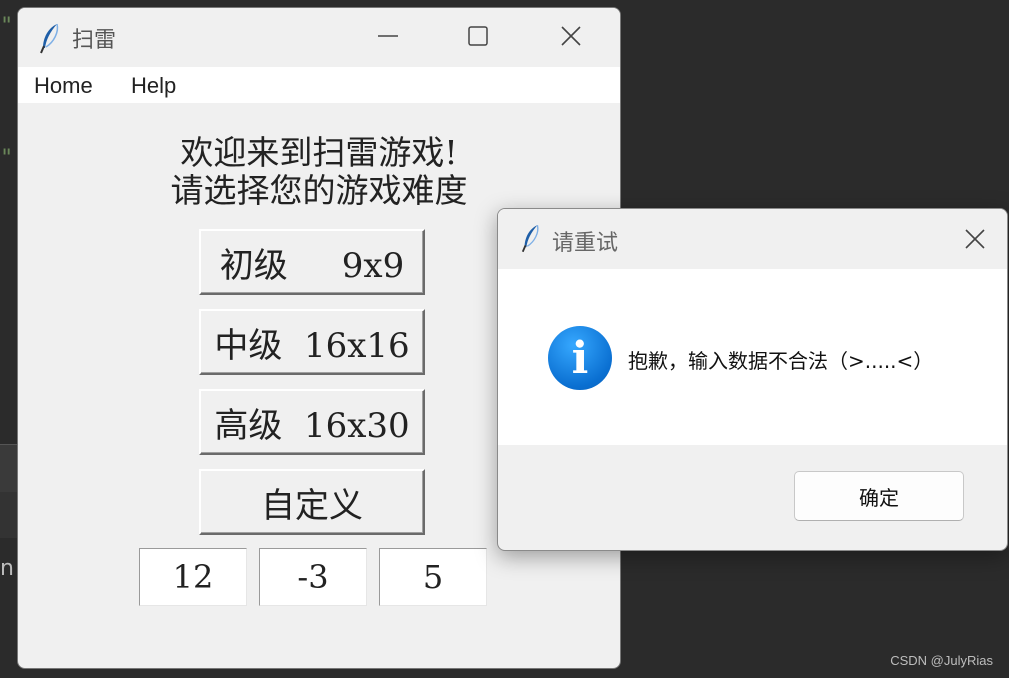 This screenshot has width=1009, height=678. What do you see at coordinates (9, 515) in the screenshot?
I see `editor-panel-fragment` at bounding box center [9, 515].